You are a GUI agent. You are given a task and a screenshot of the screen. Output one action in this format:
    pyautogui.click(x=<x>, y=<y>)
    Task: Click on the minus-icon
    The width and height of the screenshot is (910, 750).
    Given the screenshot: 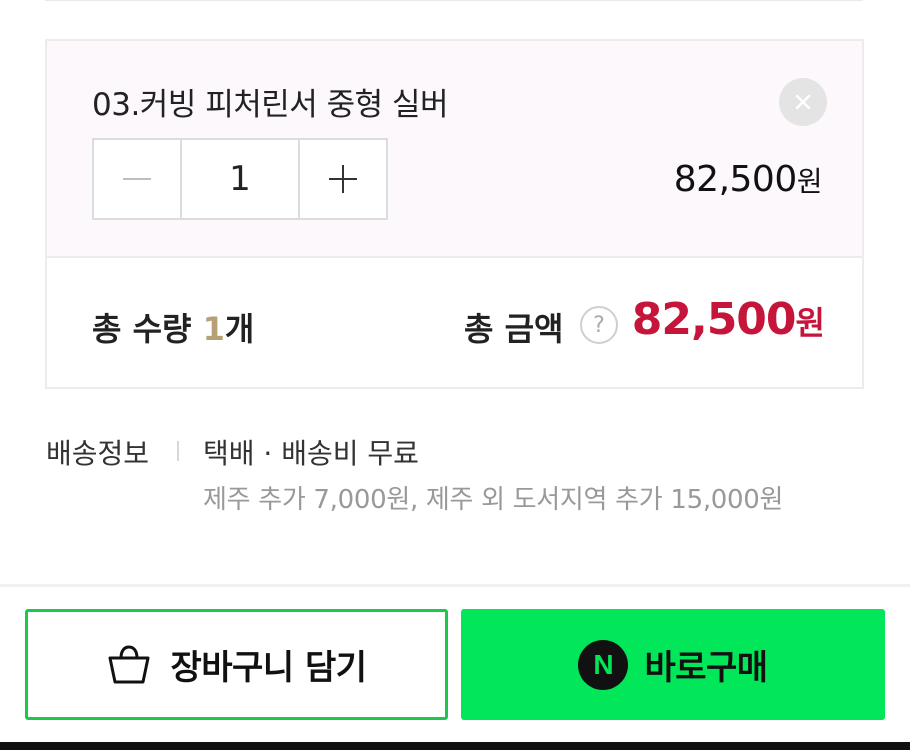 What is the action you would take?
    pyautogui.click(x=137, y=179)
    